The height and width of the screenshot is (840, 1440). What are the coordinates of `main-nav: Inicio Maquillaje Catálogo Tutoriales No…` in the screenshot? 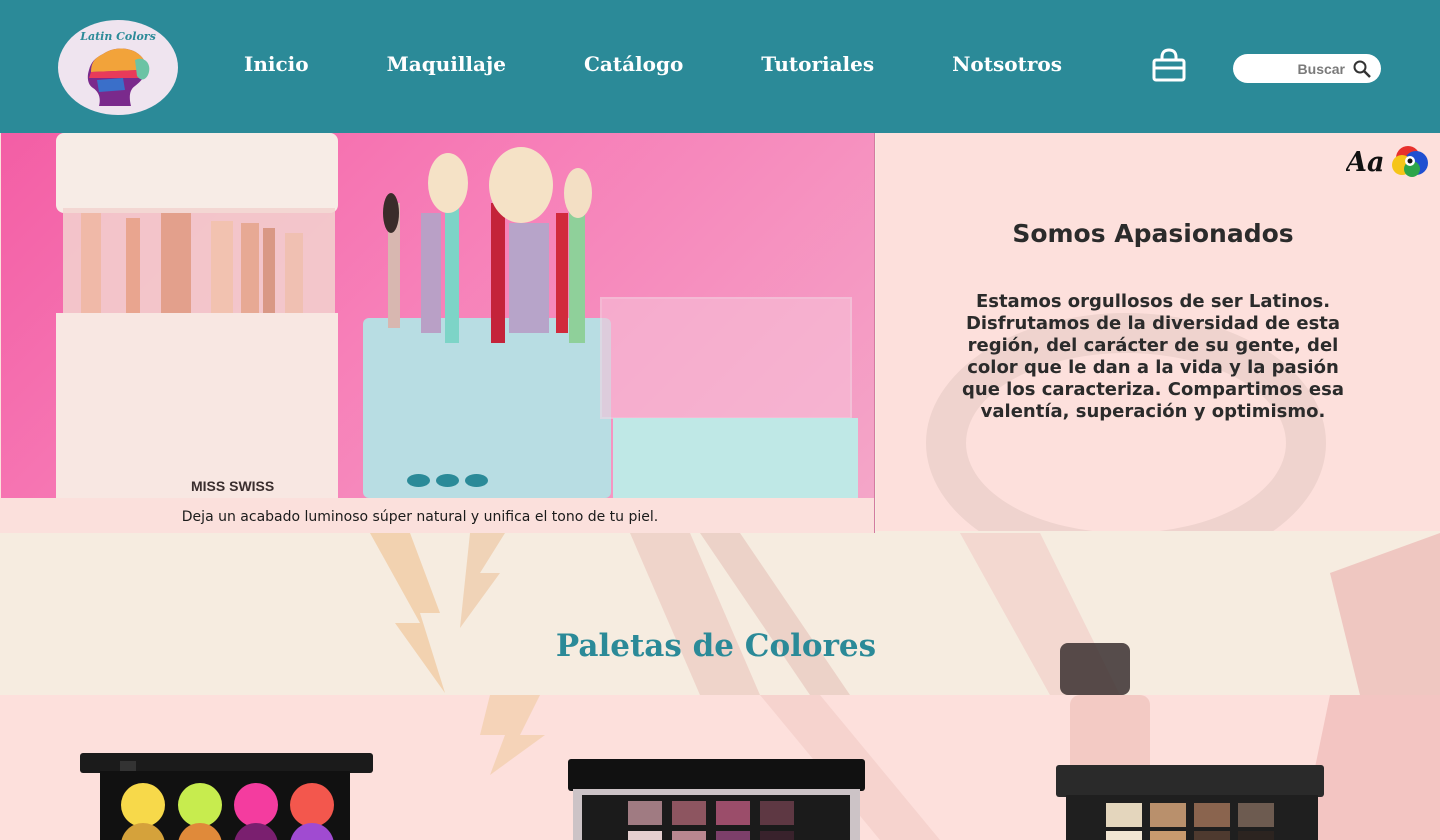 It's located at (653, 64).